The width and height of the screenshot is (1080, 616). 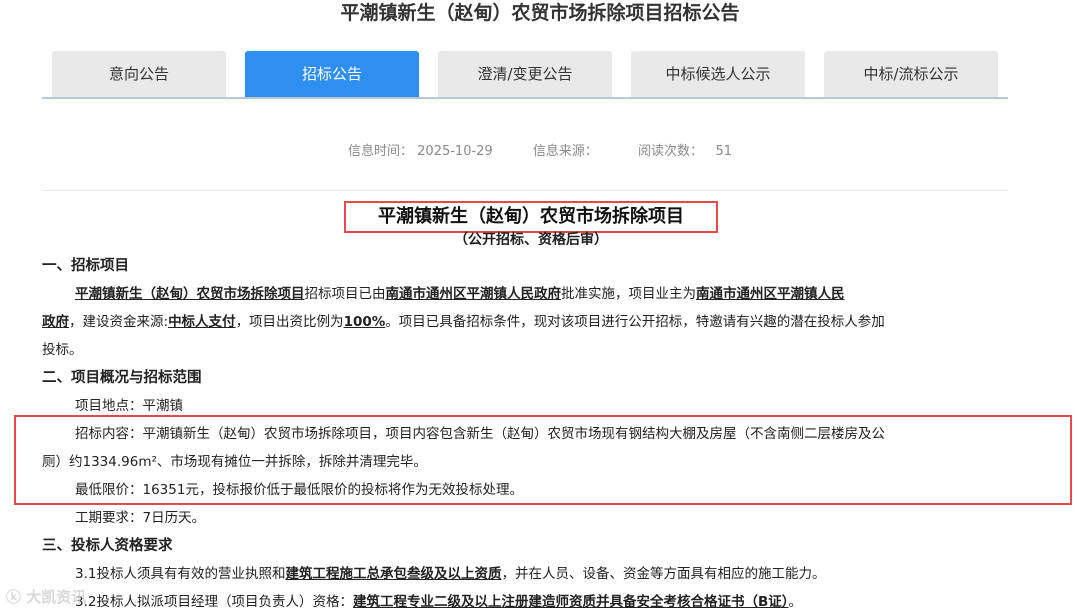 I want to click on construction-period: 工期要求：7日历天。, so click(x=140, y=518).